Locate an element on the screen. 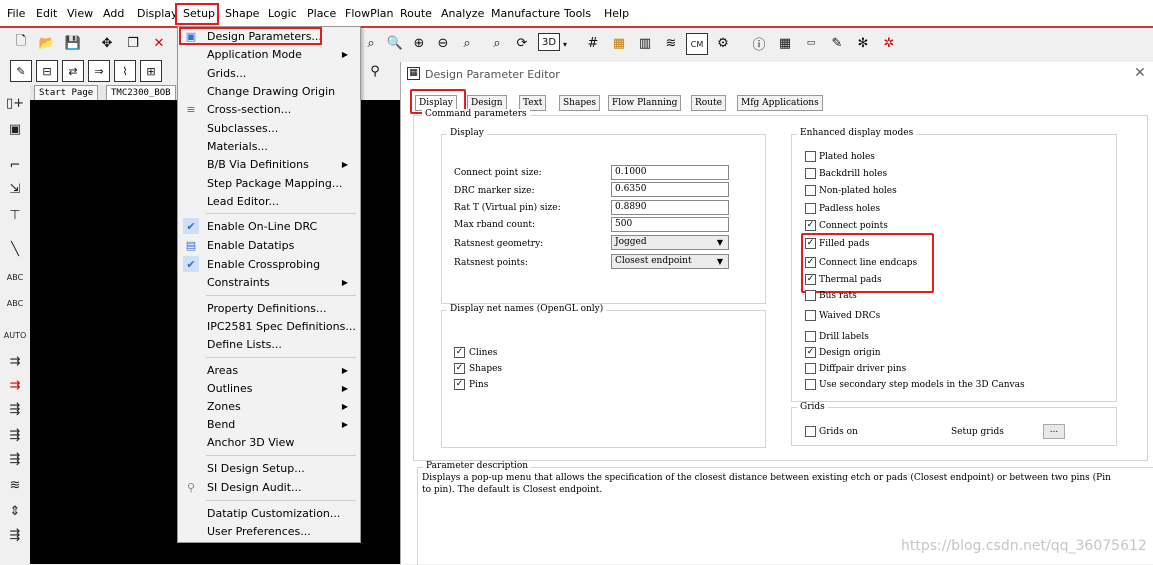  cm-icon: CM is located at coordinates (697, 44).